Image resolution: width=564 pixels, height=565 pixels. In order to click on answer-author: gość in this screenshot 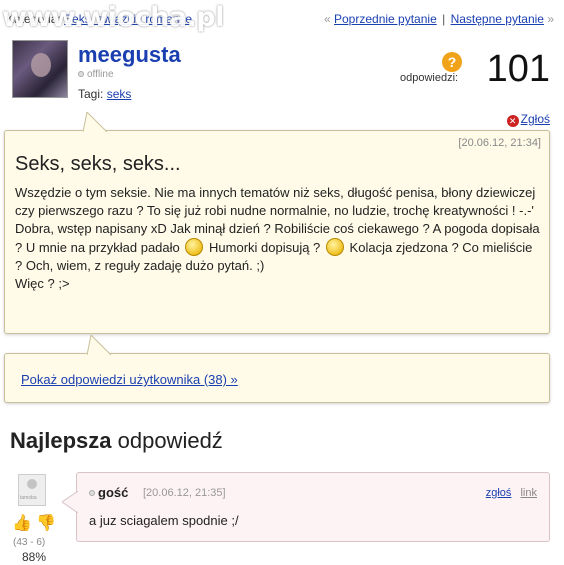, I will do `click(108, 492)`.